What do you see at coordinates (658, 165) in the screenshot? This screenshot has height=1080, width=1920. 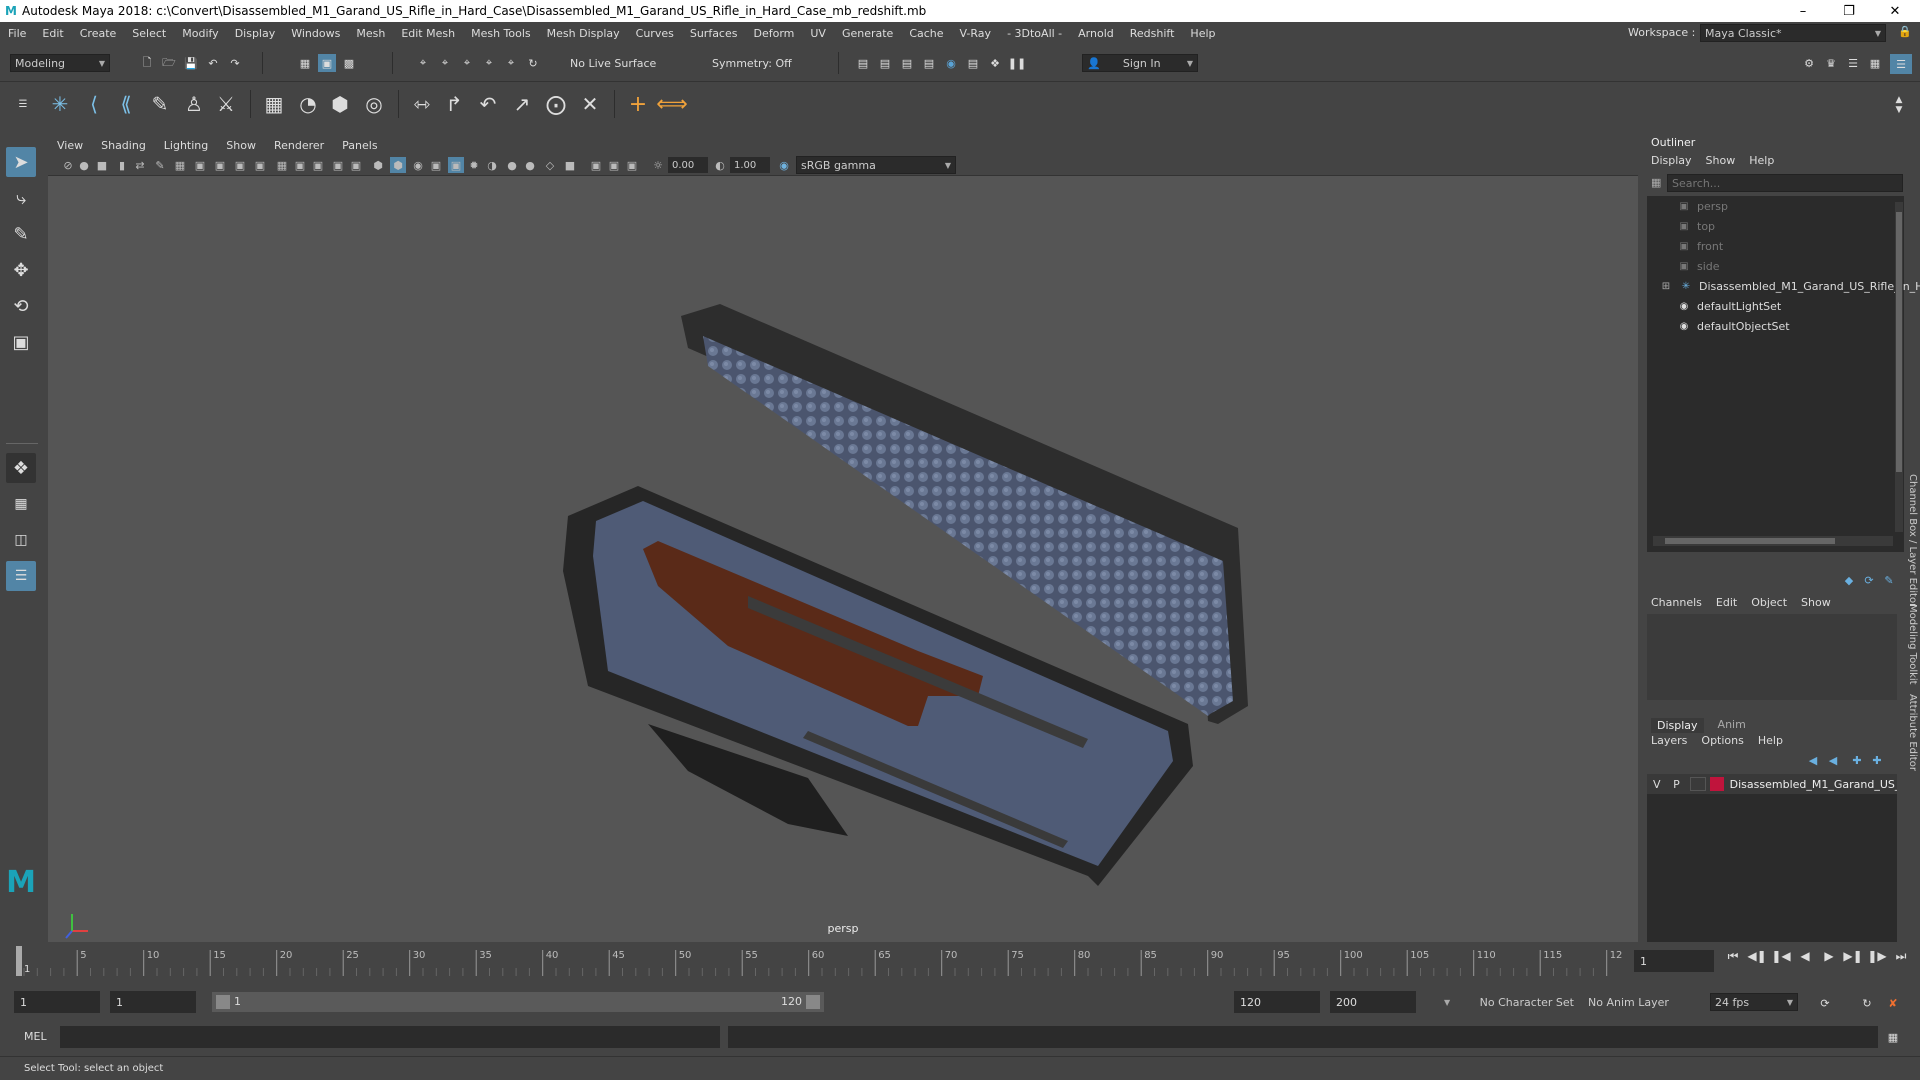 I see `exposure-icon: ☼` at bounding box center [658, 165].